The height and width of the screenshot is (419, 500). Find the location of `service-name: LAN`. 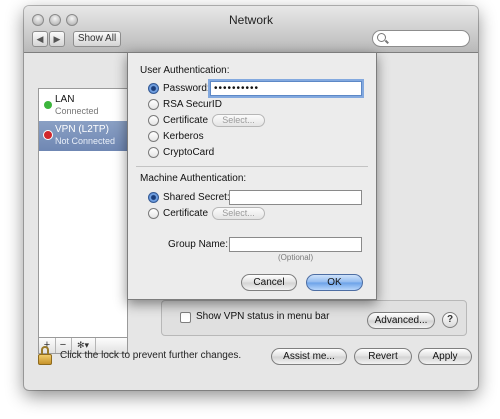

service-name: LAN is located at coordinates (65, 99).